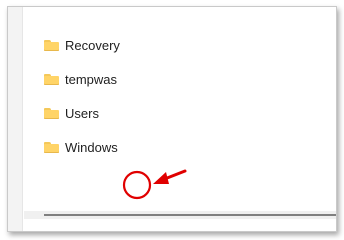 Image resolution: width=344 pixels, height=240 pixels. What do you see at coordinates (82, 113) in the screenshot?
I see `folder-name: Users` at bounding box center [82, 113].